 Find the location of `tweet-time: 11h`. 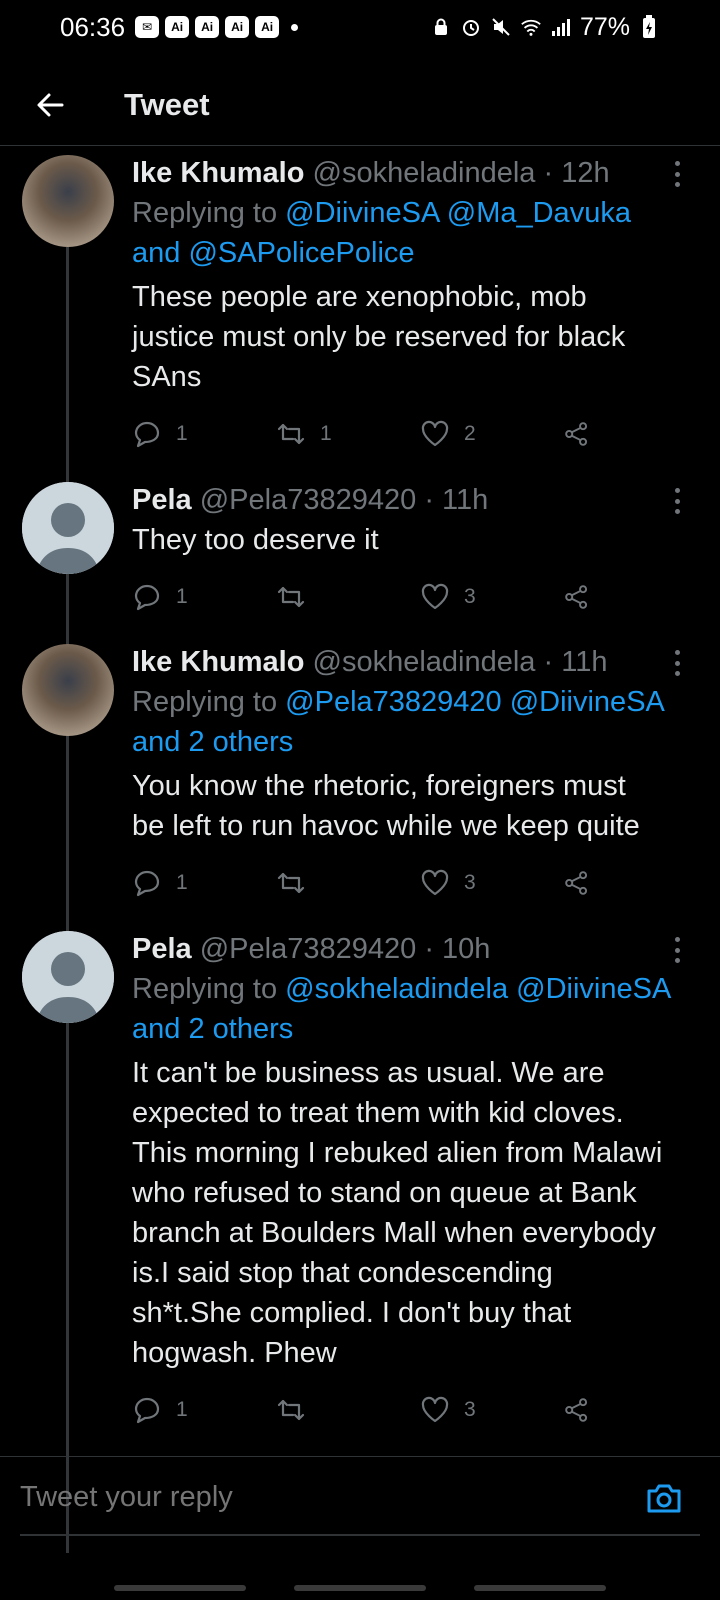

tweet-time: 11h is located at coordinates (465, 500).